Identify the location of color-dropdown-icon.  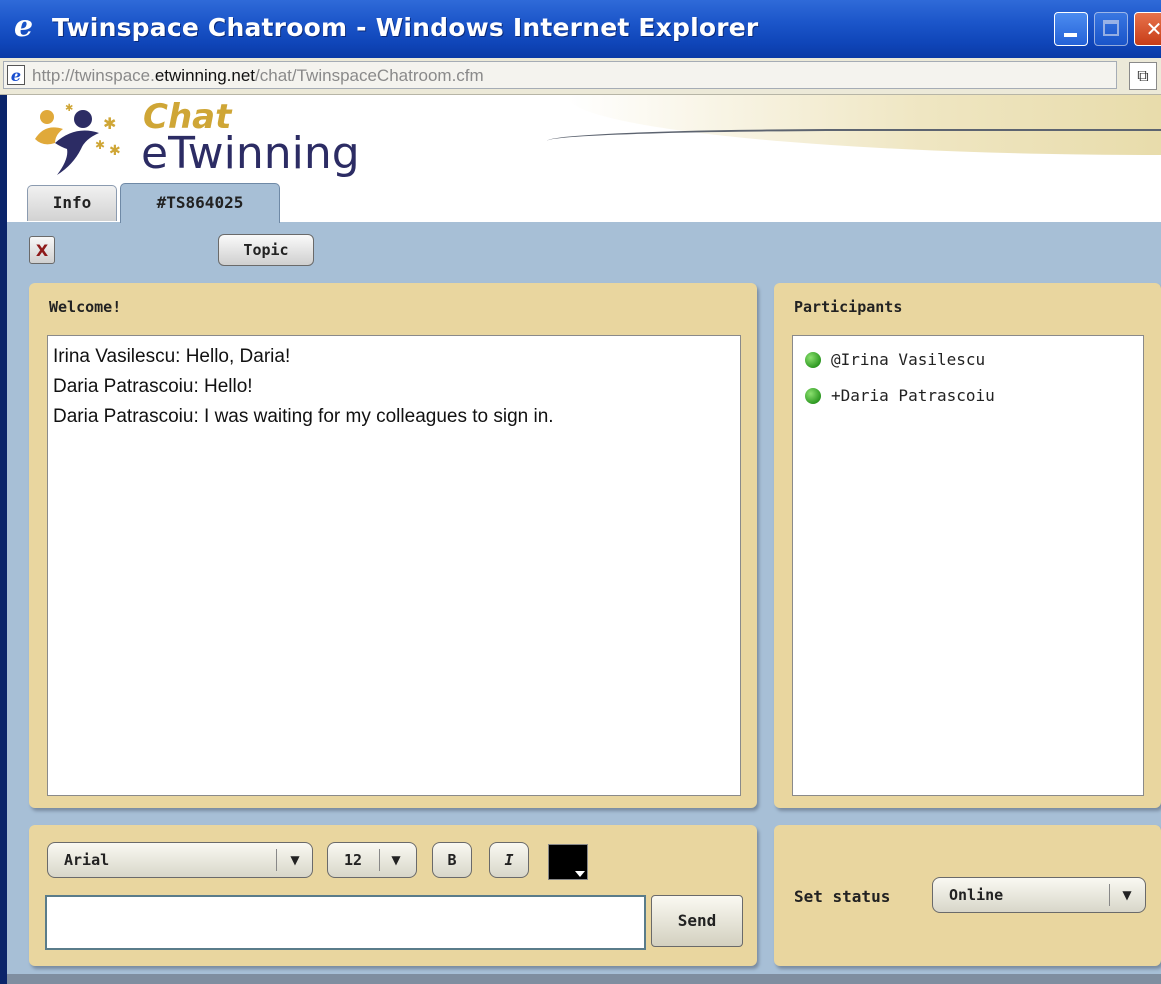
(580, 874).